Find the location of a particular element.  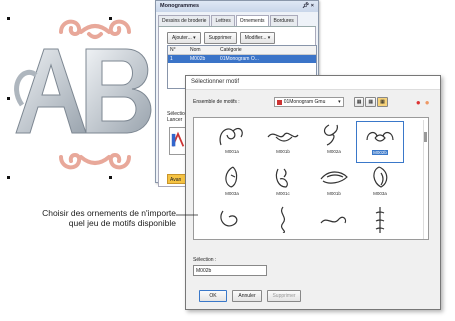

col-num: N° is located at coordinates (173, 50).